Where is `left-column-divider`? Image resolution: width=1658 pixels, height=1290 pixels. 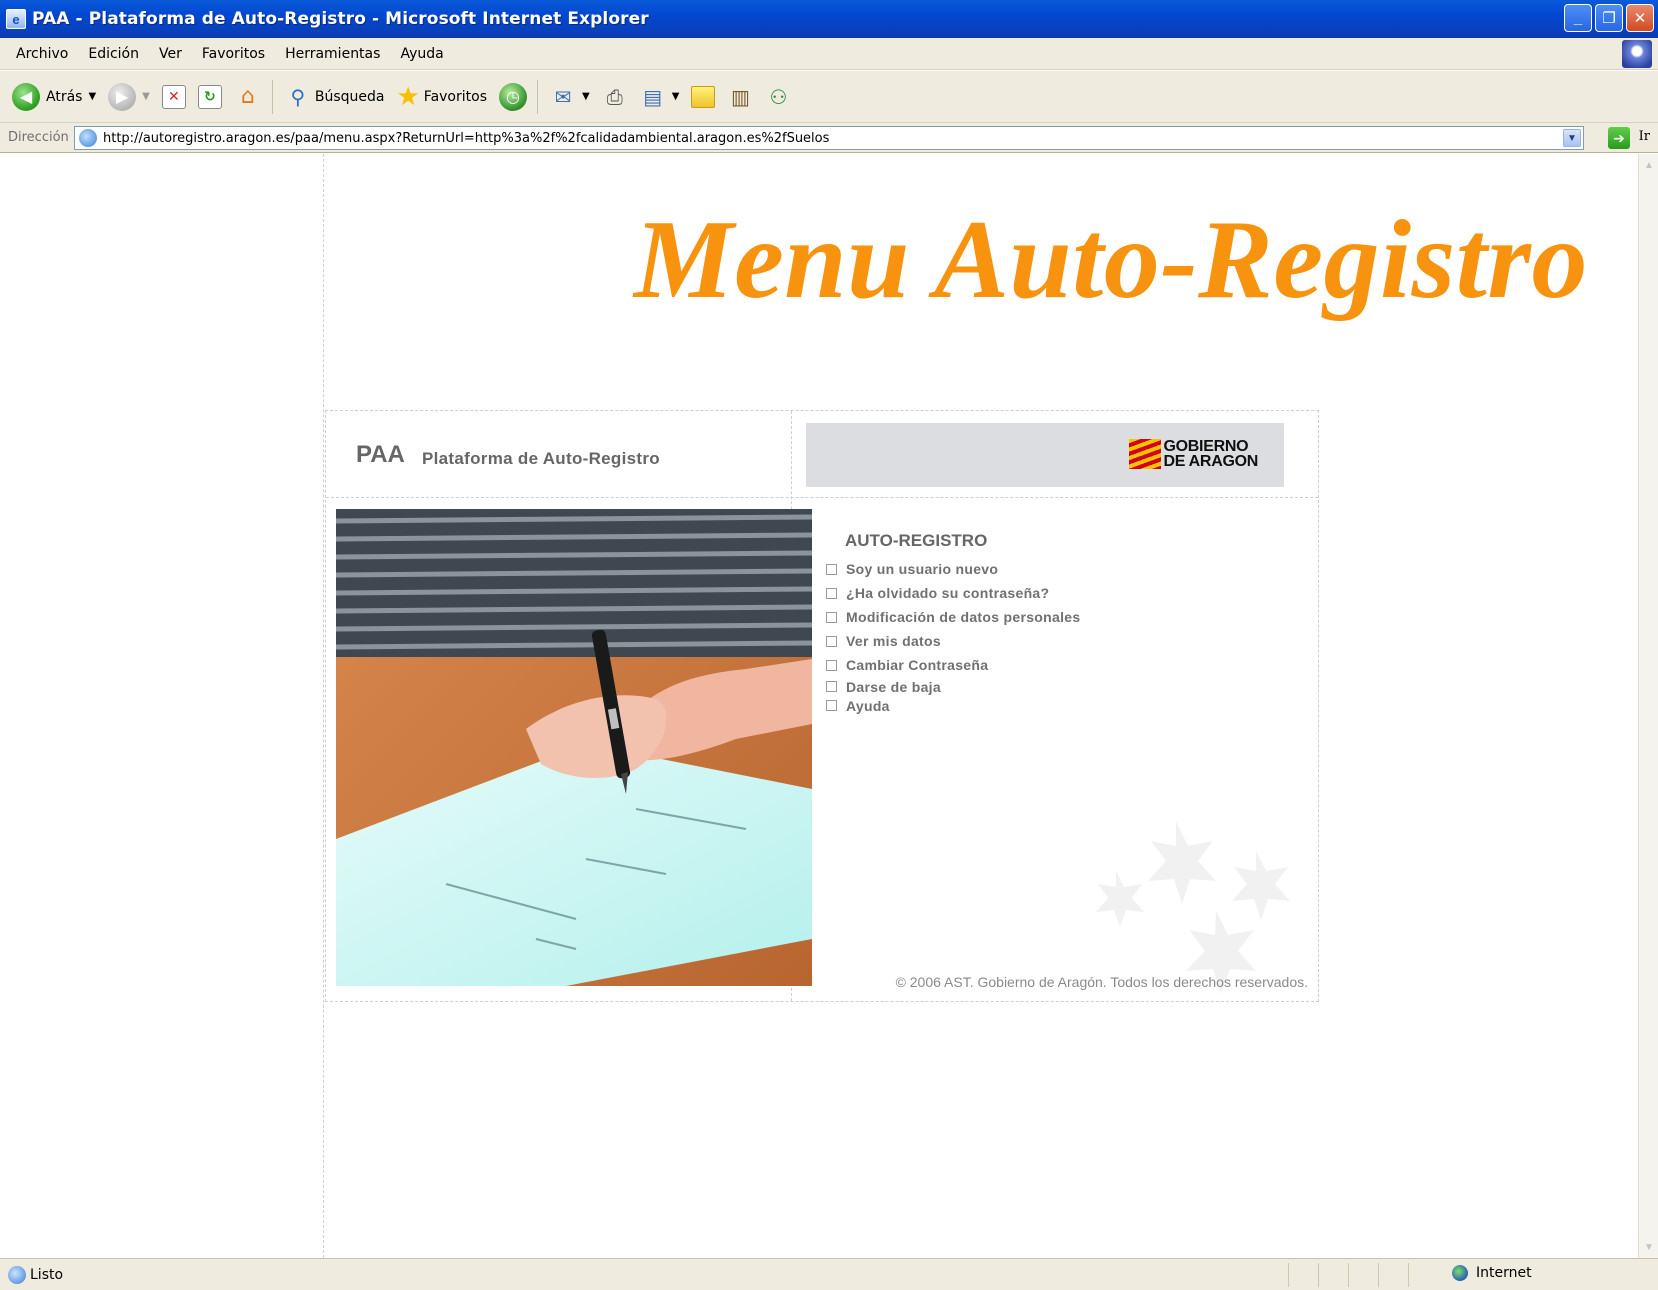
left-column-divider is located at coordinates (323, 706).